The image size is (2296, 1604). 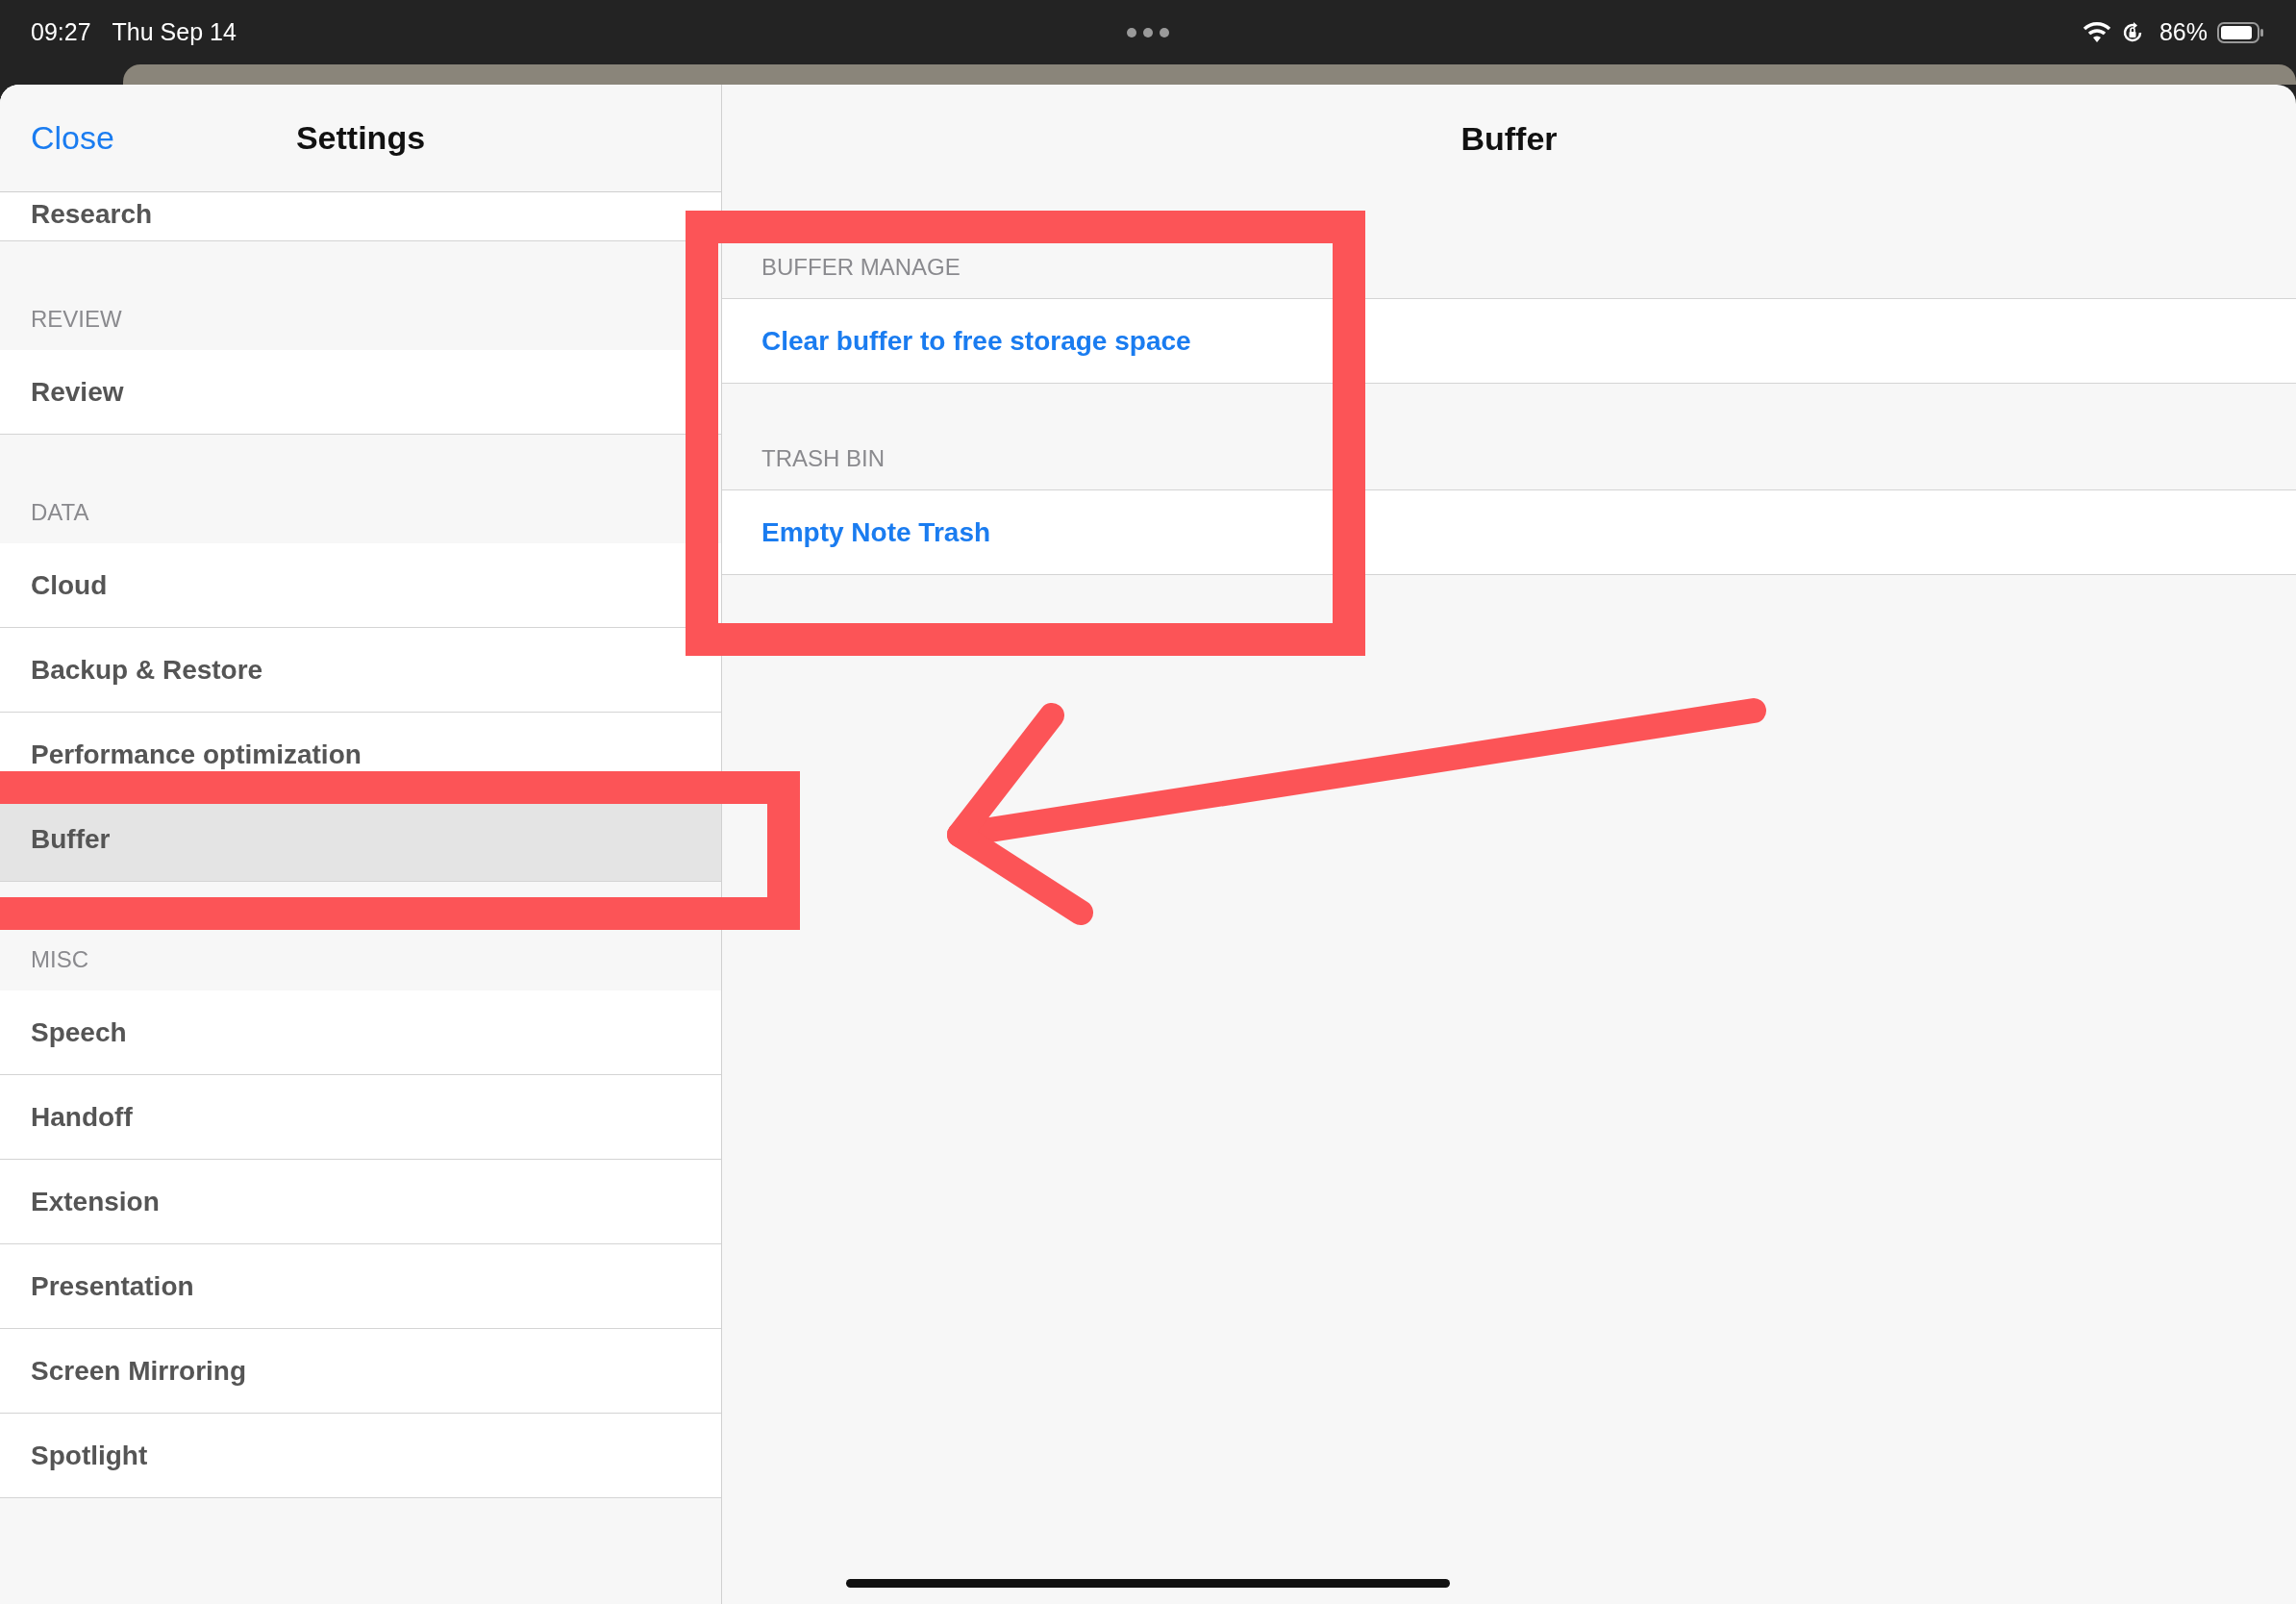 I want to click on settings-row: Speech, so click(x=360, y=1032).